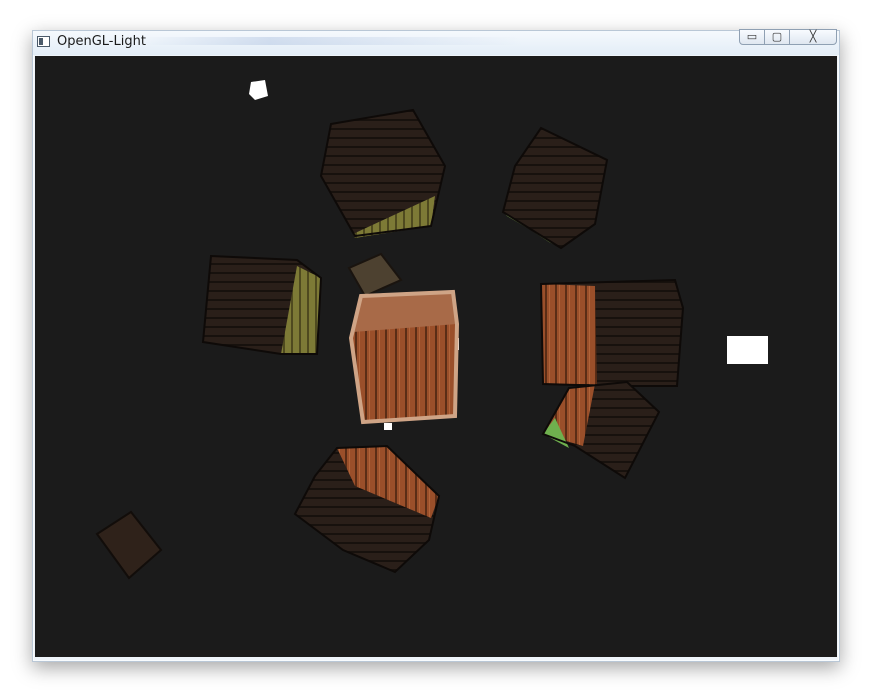 The image size is (872, 695). I want to click on maximize-button: ▢, so click(777, 37).